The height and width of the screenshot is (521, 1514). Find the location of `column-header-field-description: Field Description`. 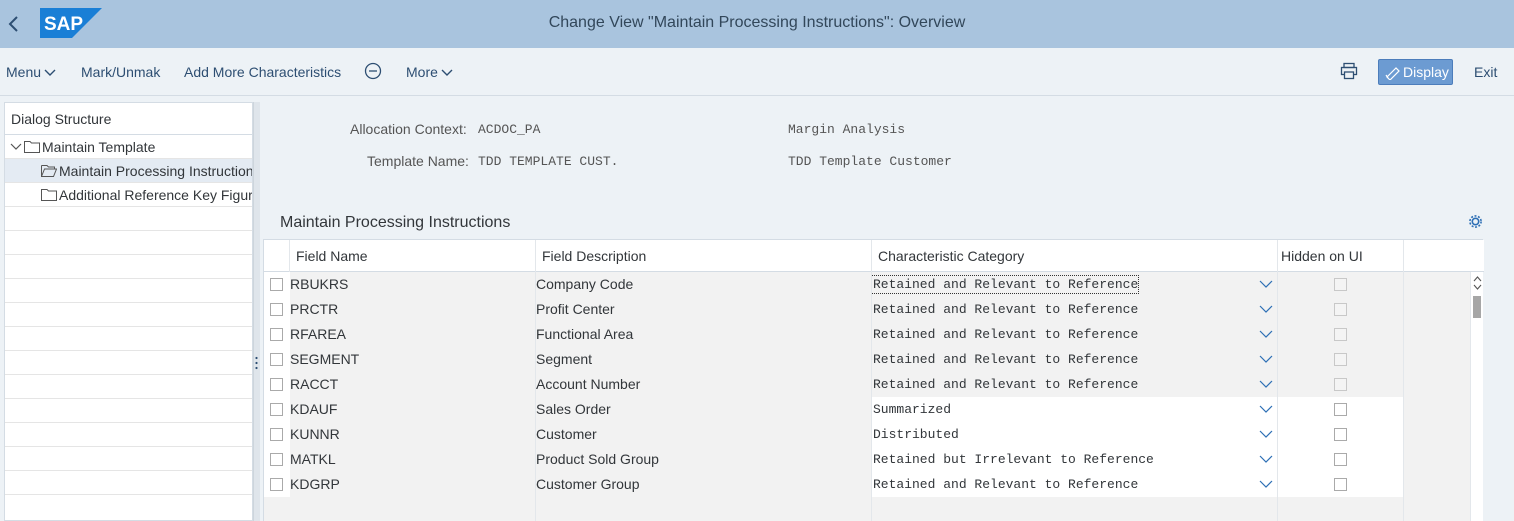

column-header-field-description: Field Description is located at coordinates (704, 256).